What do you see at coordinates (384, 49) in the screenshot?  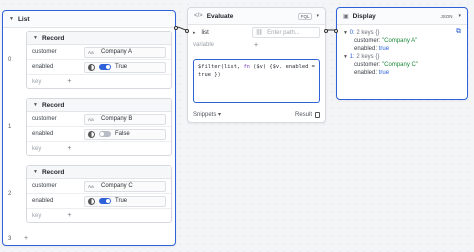 I see `tree-value: true` at bounding box center [384, 49].